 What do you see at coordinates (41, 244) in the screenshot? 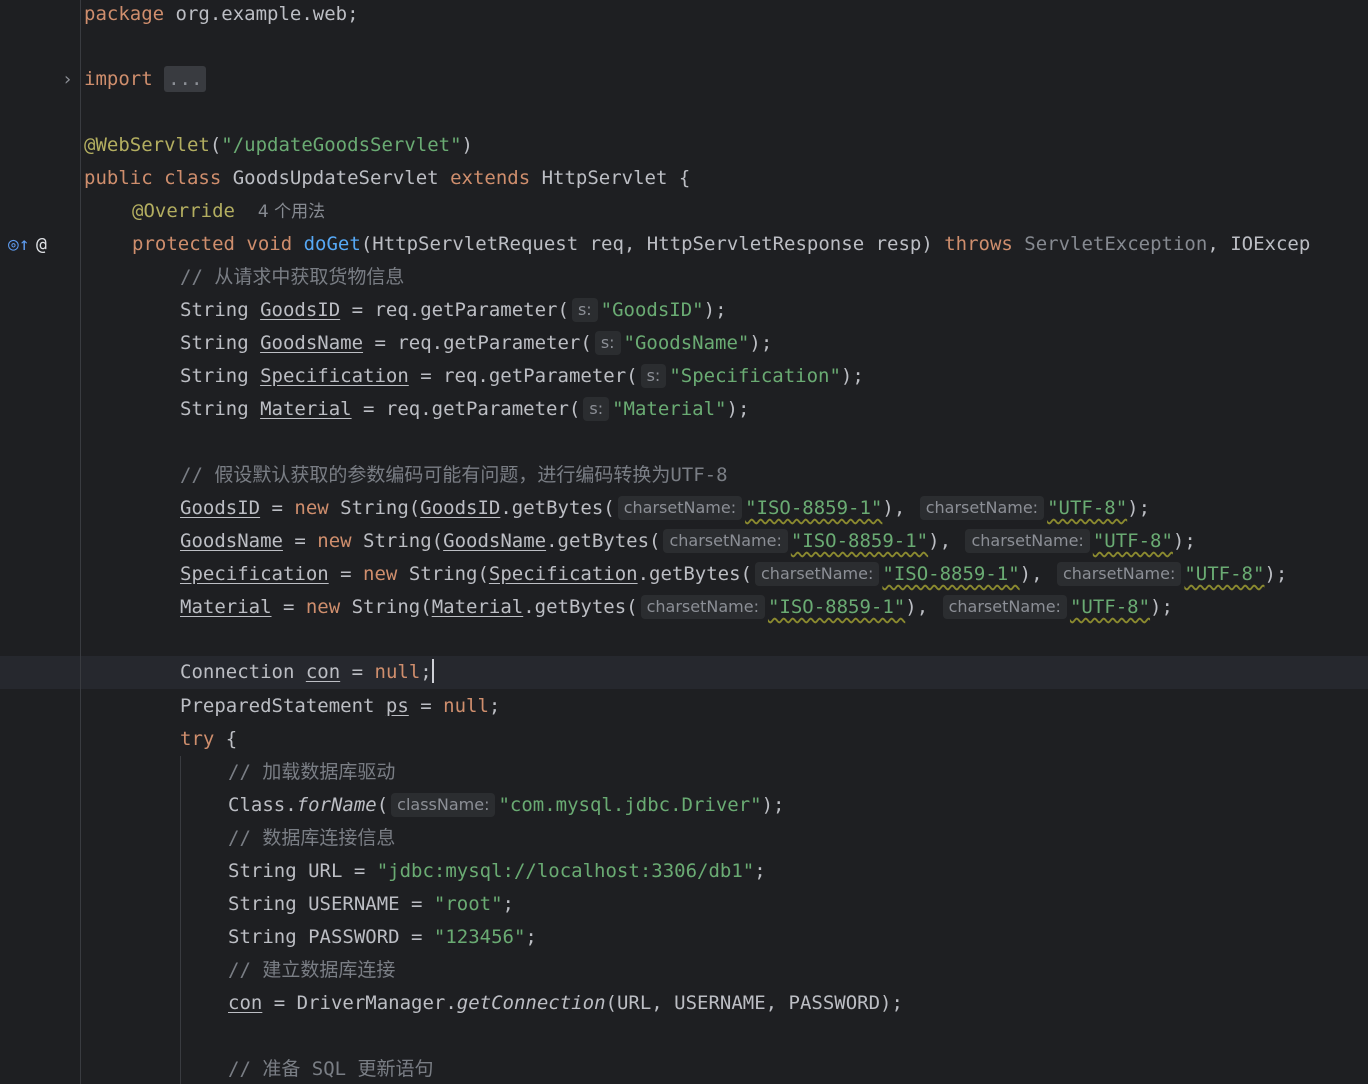
I see `at-annotation-icon: @` at bounding box center [41, 244].